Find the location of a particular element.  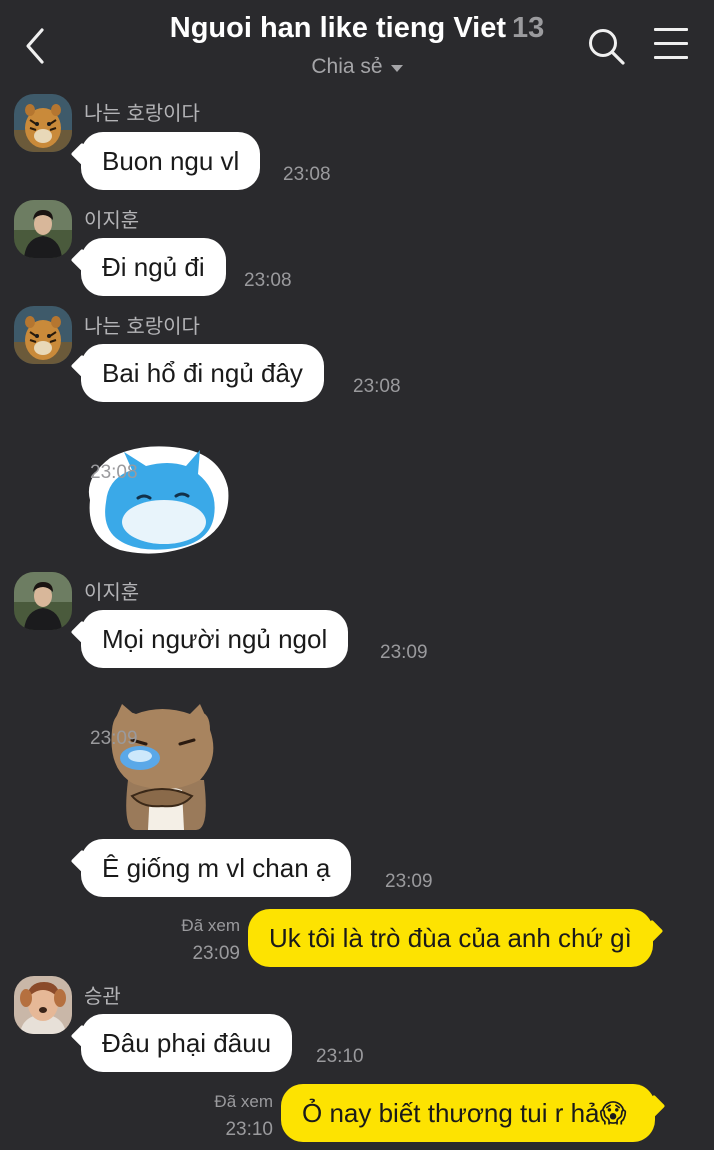

message-bubble: Bai hổ đi ngủ đây is located at coordinates (202, 373).